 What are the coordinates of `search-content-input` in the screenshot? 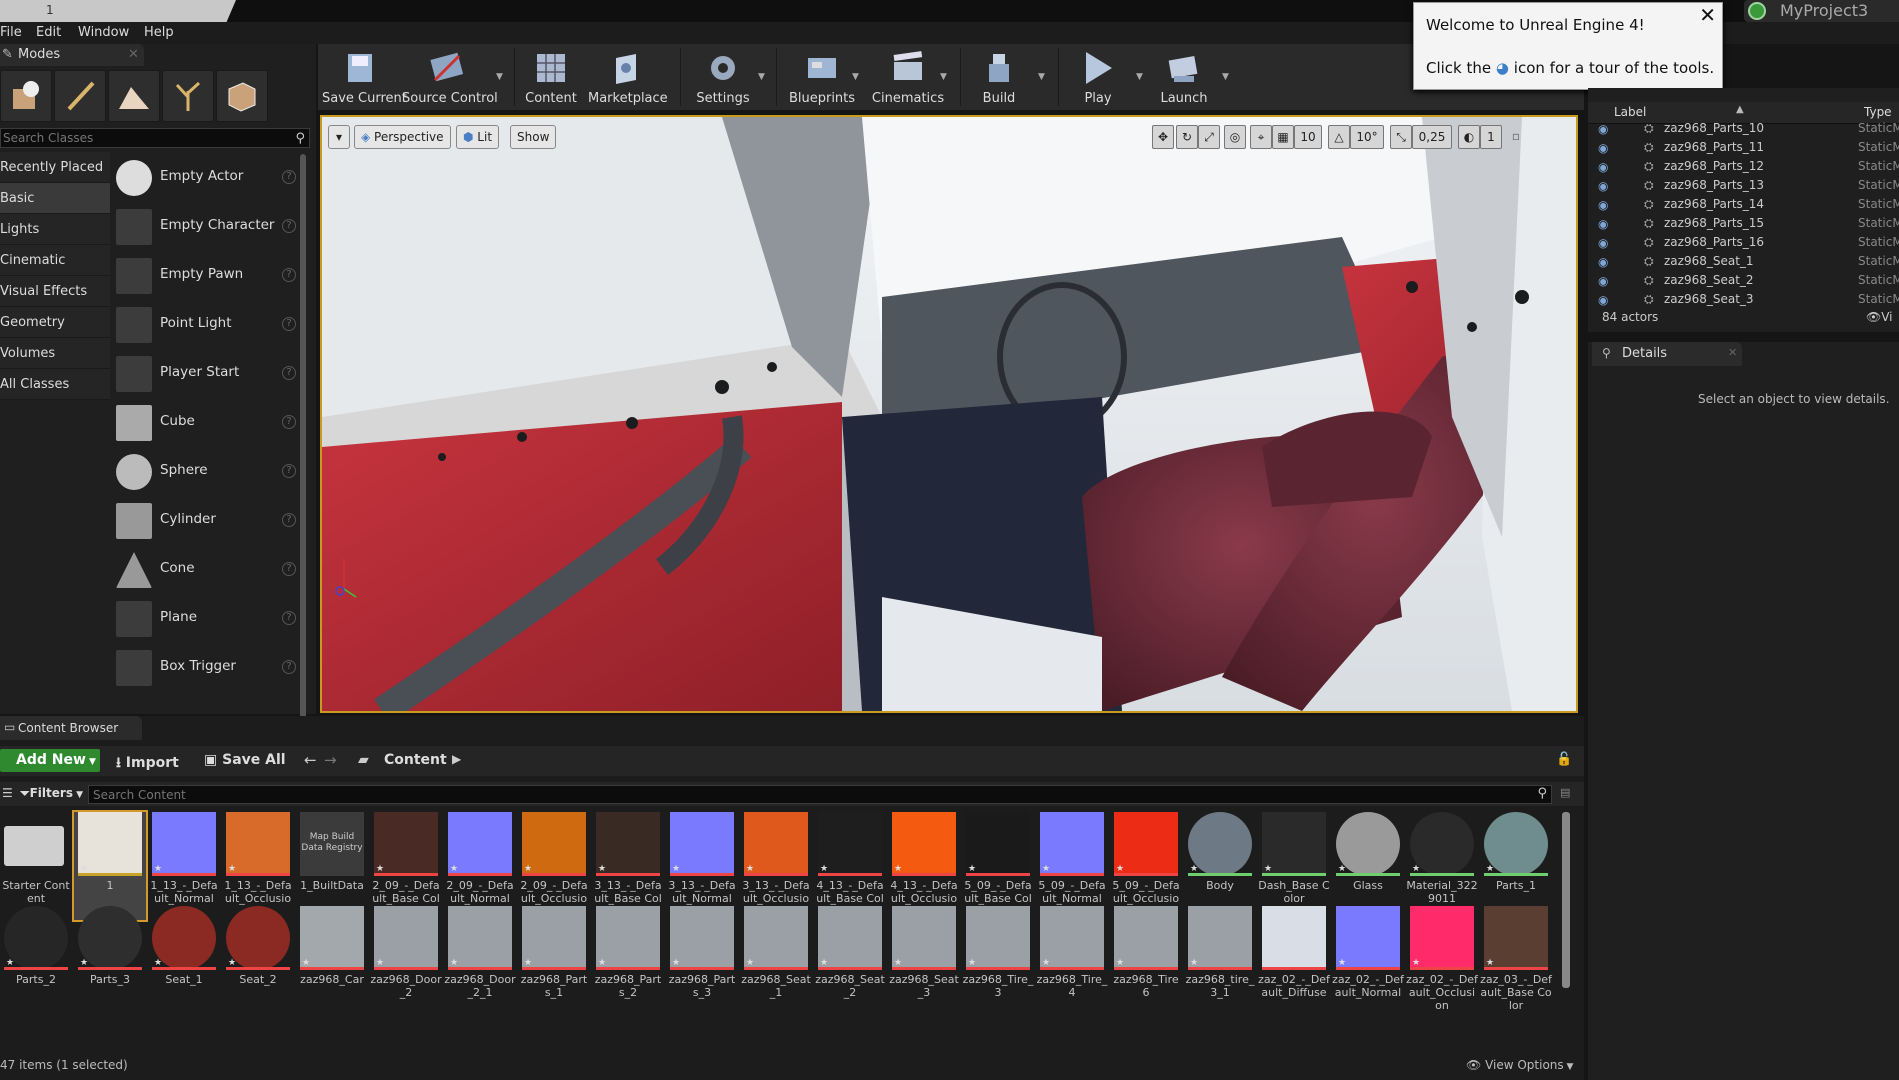 It's located at (789, 794).